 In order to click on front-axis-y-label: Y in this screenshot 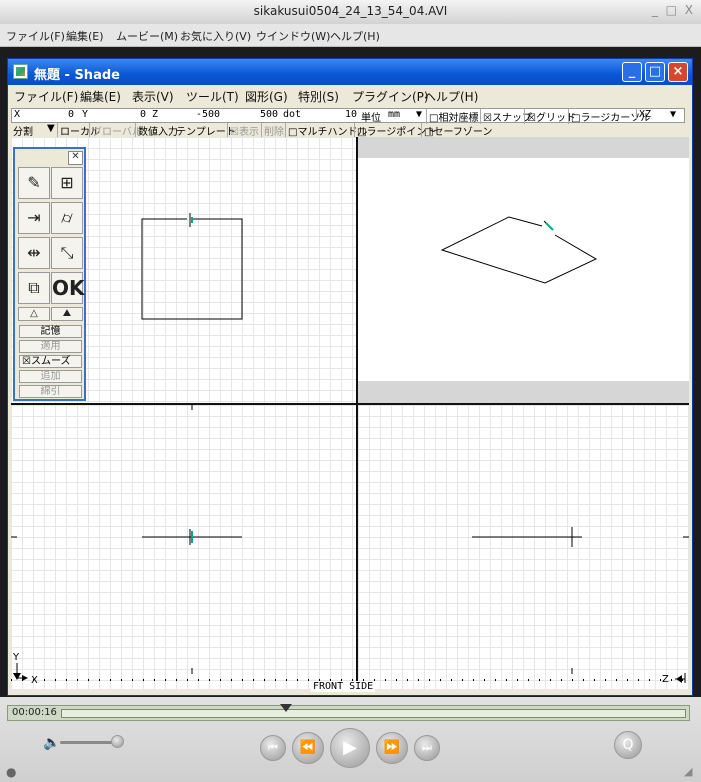, I will do `click(16, 657)`.